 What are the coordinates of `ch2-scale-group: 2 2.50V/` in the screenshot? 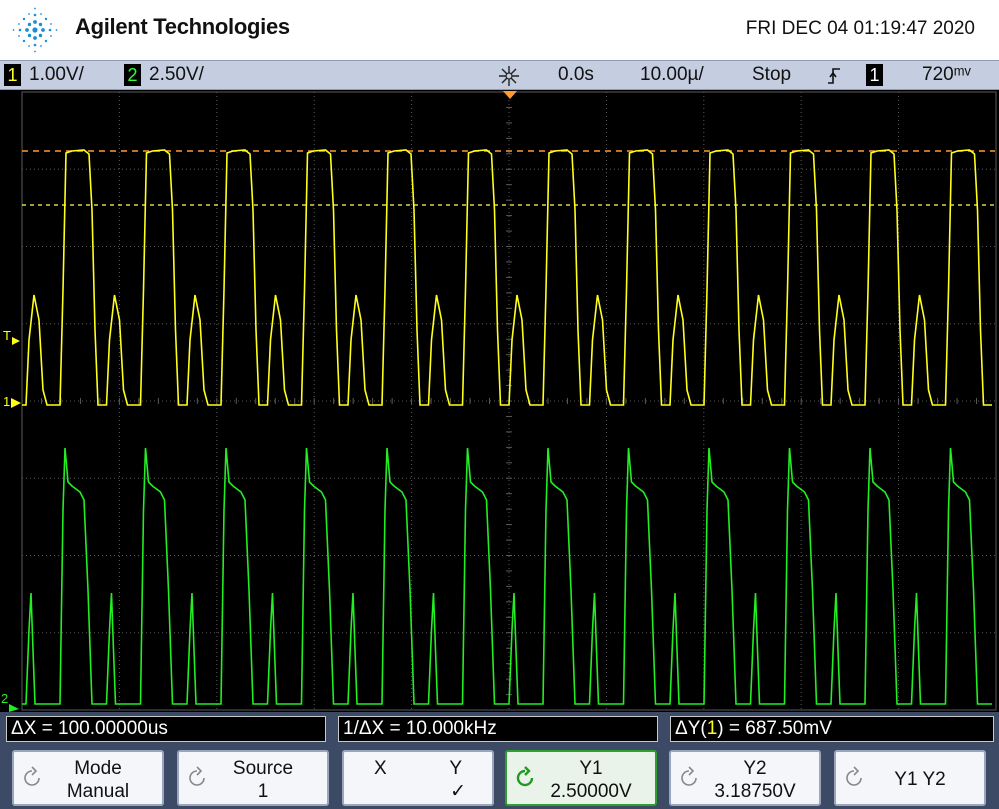 It's located at (164, 75).